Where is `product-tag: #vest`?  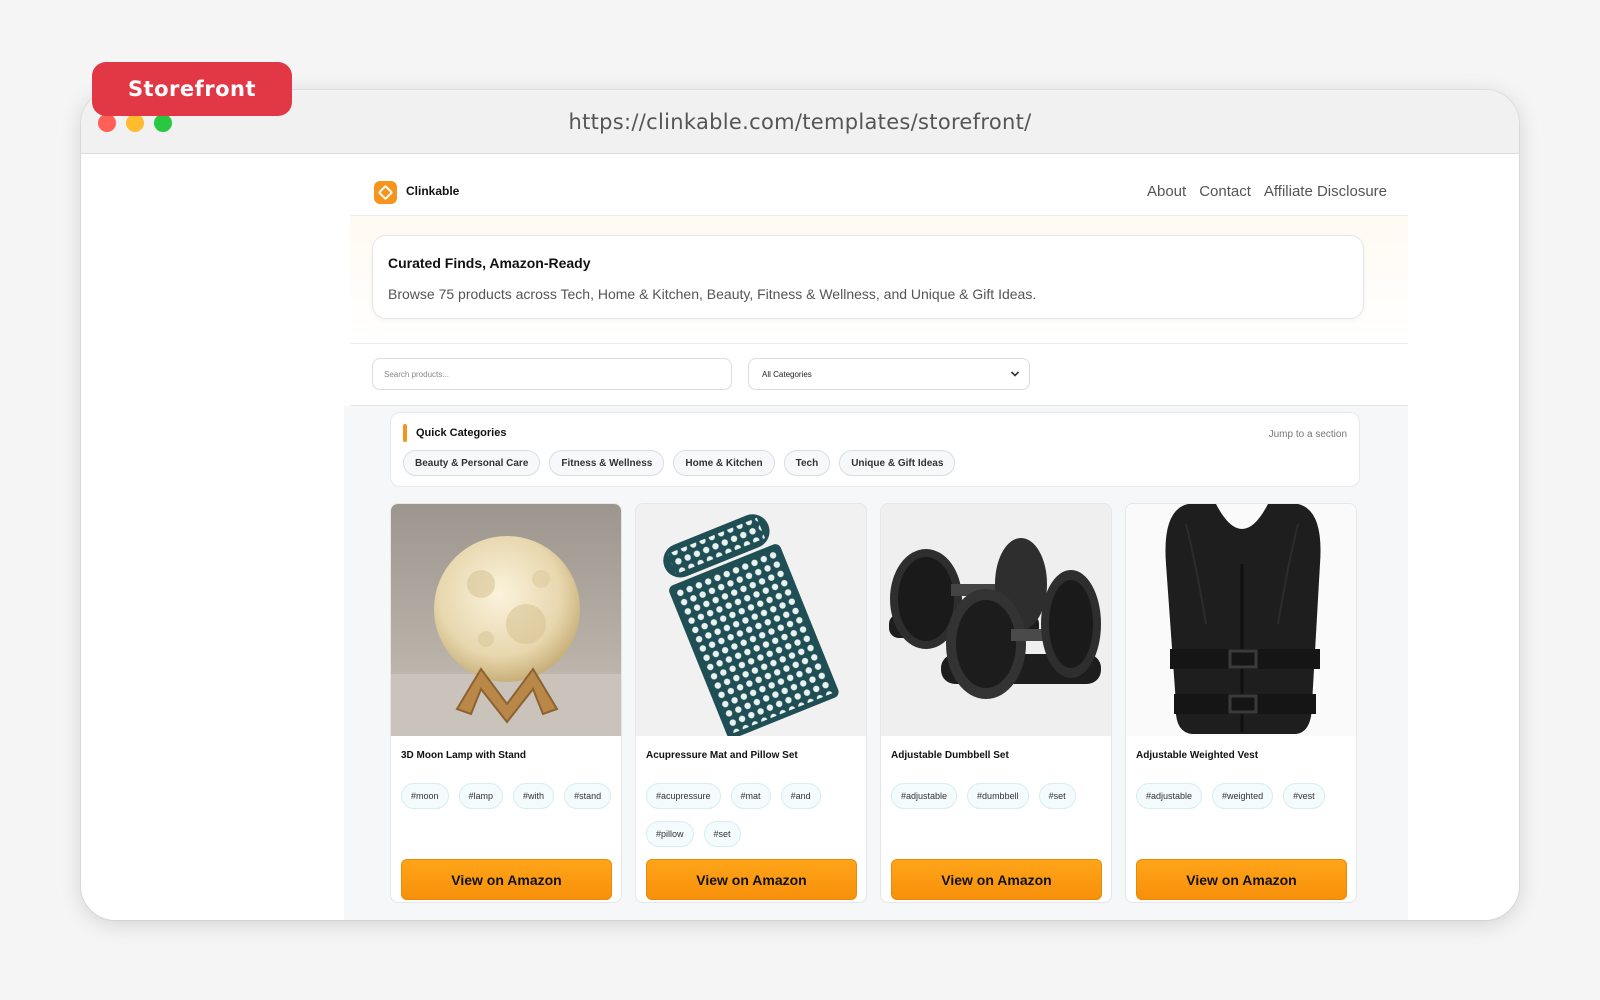 product-tag: #vest is located at coordinates (1304, 796).